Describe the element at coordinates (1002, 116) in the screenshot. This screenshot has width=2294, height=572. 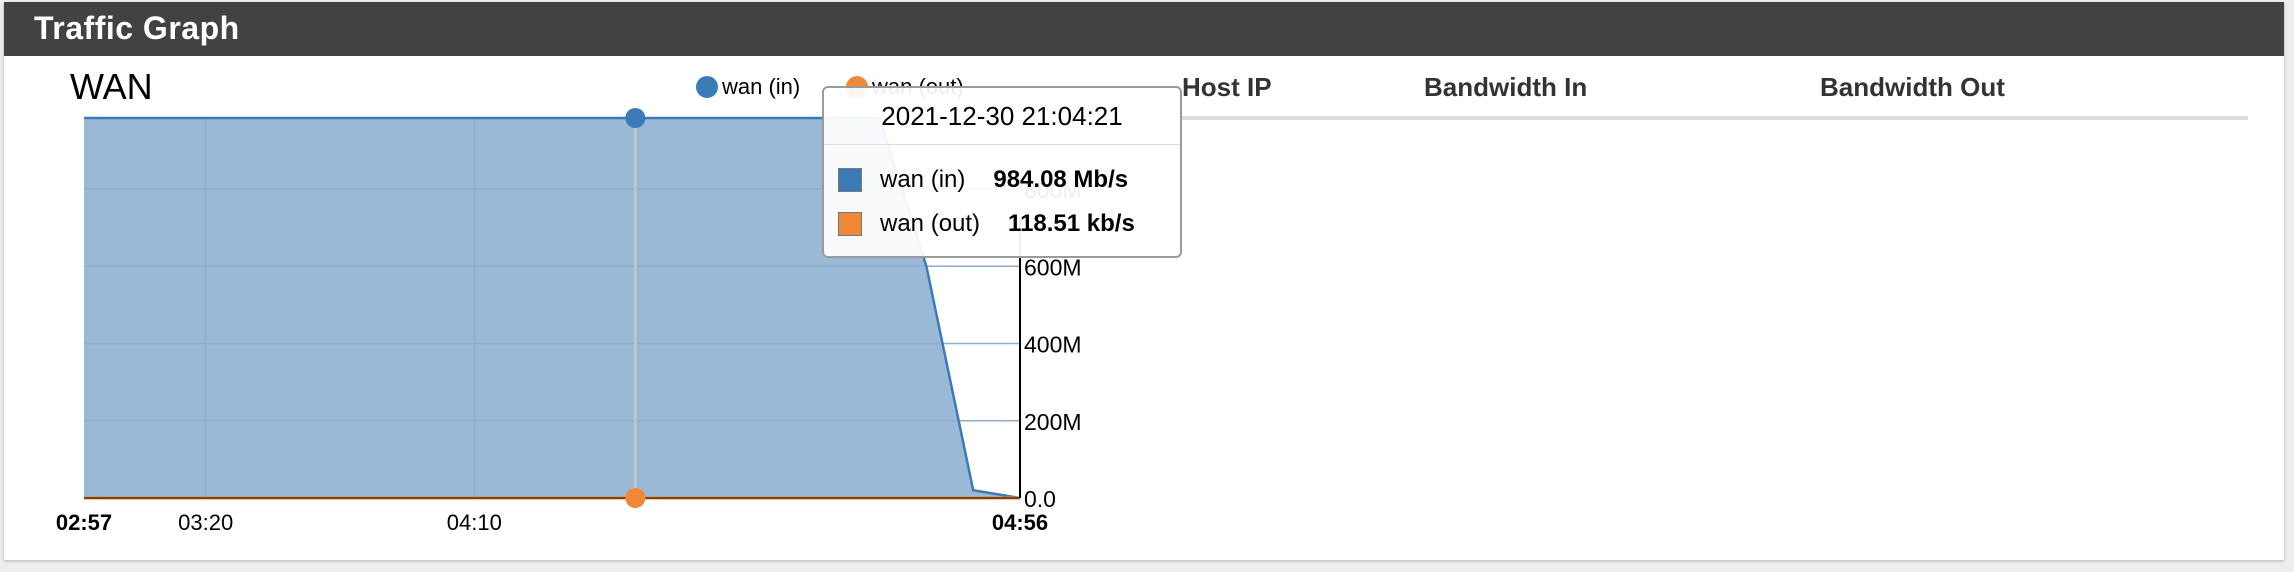
I see `tooltip-timestamp: 2021-12-30 21:04:21` at that location.